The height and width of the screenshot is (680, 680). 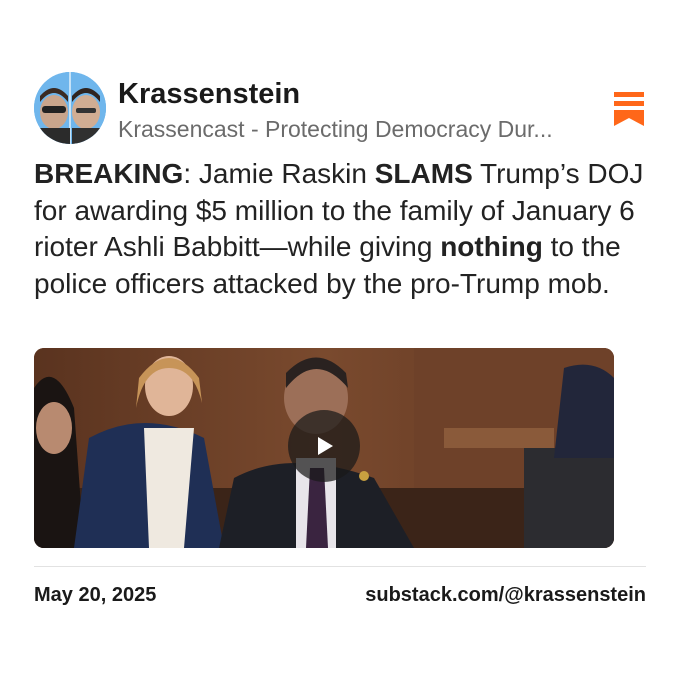 I want to click on avatar, so click(x=70, y=108).